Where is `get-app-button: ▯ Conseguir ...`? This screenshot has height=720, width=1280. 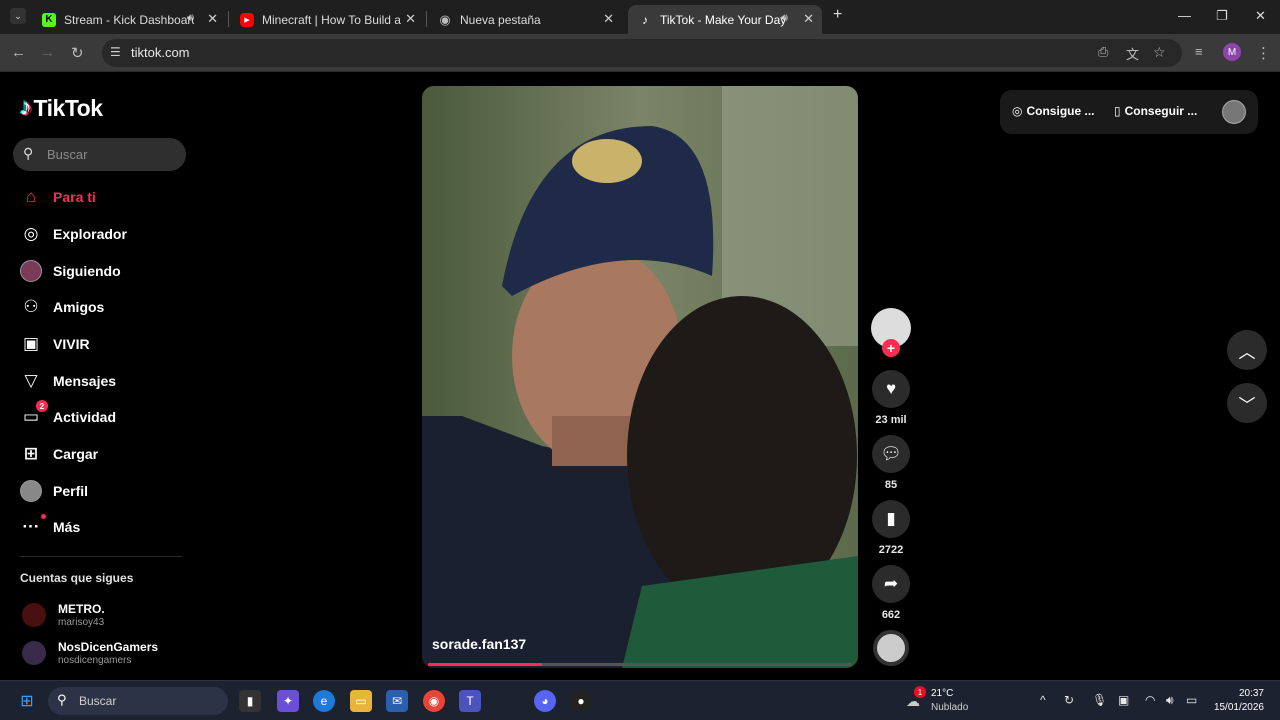
get-app-button: ▯ Conseguir ... is located at coordinates (1155, 111).